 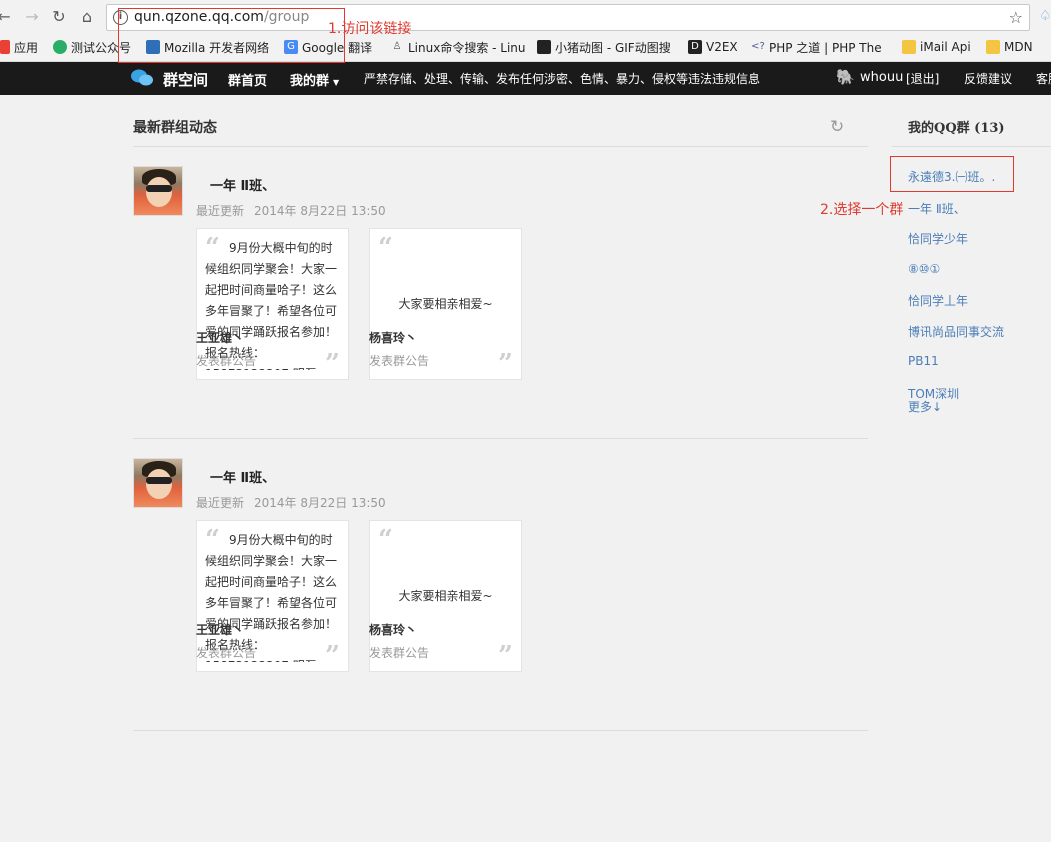 I want to click on reload-icon: ↻, so click(x=59, y=17).